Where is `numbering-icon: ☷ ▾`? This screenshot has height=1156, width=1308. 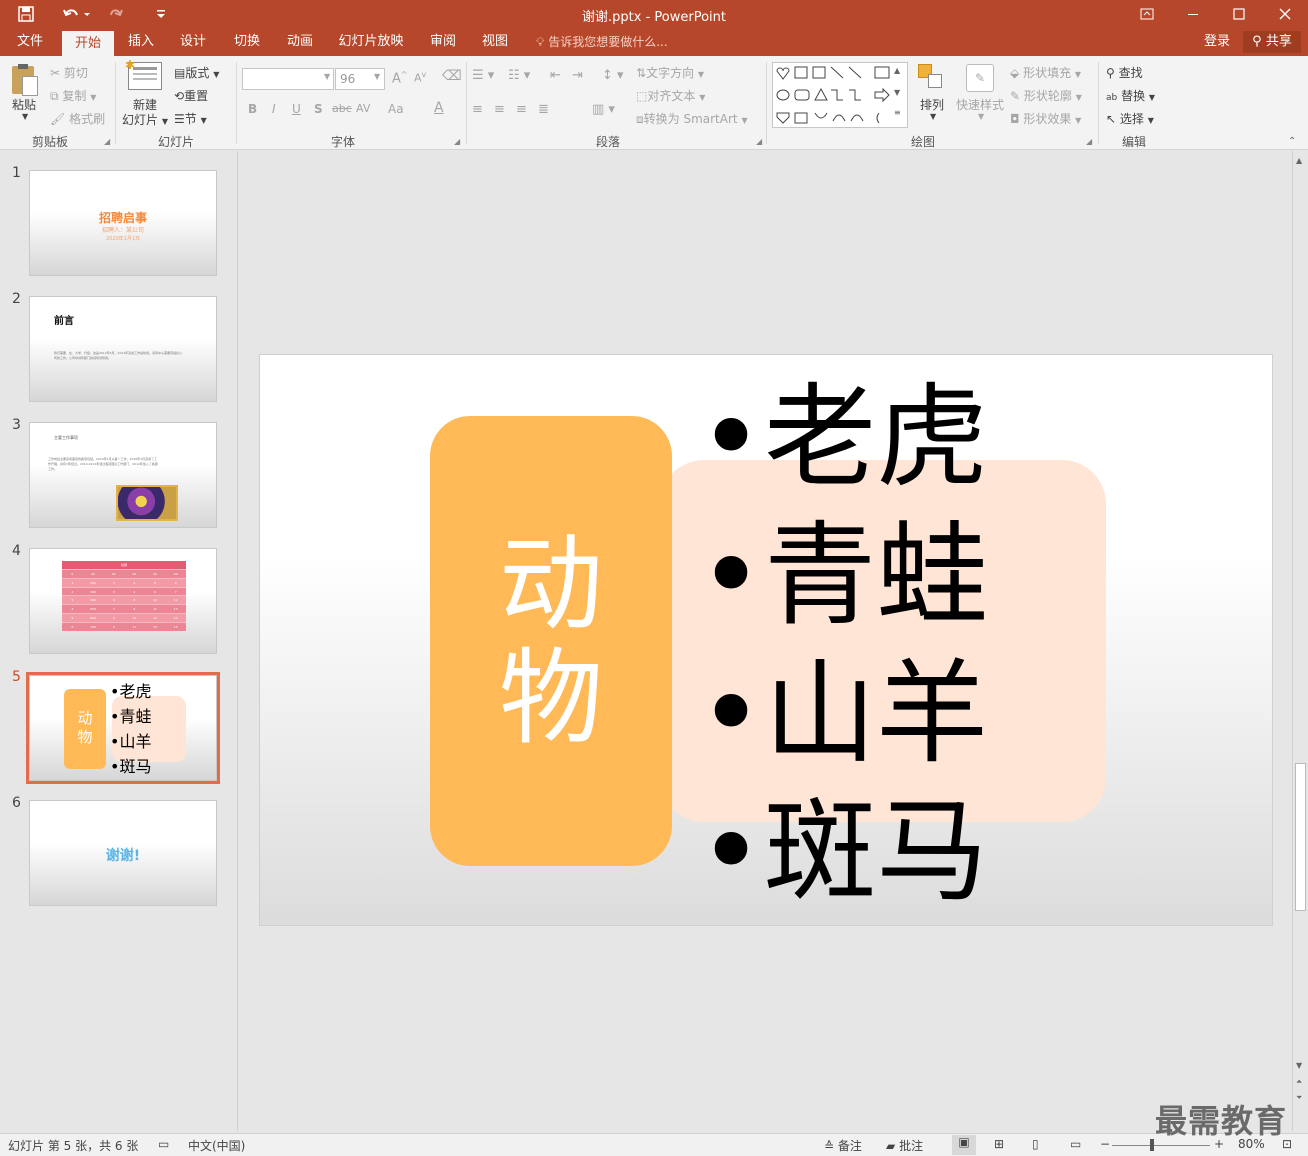 numbering-icon: ☷ ▾ is located at coordinates (519, 75).